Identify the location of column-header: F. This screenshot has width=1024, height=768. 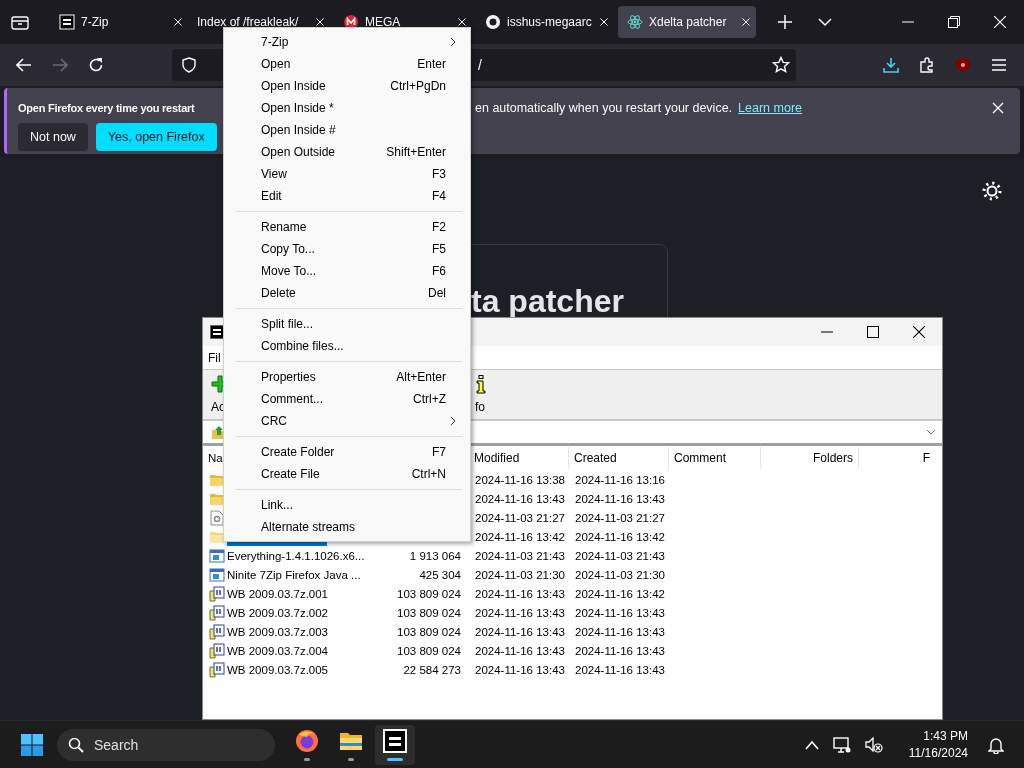
(897, 458).